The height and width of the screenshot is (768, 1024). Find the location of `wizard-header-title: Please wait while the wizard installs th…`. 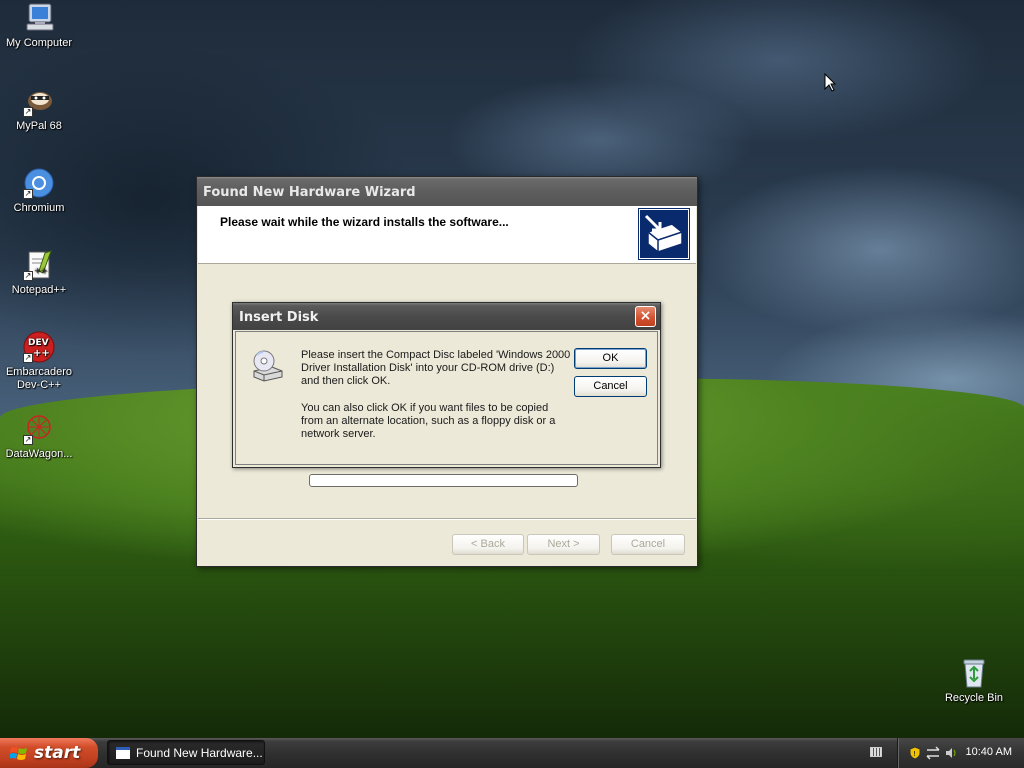

wizard-header-title: Please wait while the wizard installs th… is located at coordinates (364, 222).